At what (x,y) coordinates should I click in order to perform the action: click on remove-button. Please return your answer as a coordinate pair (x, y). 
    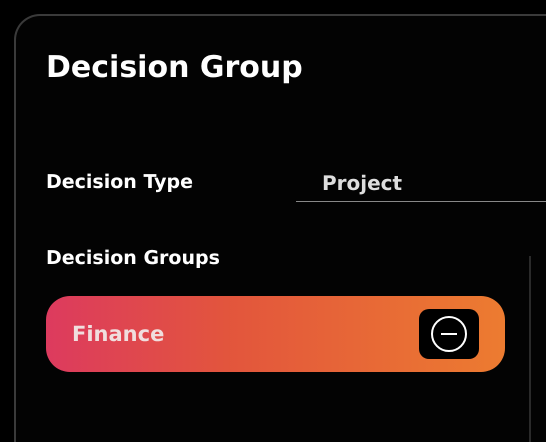
    Looking at the image, I should click on (449, 334).